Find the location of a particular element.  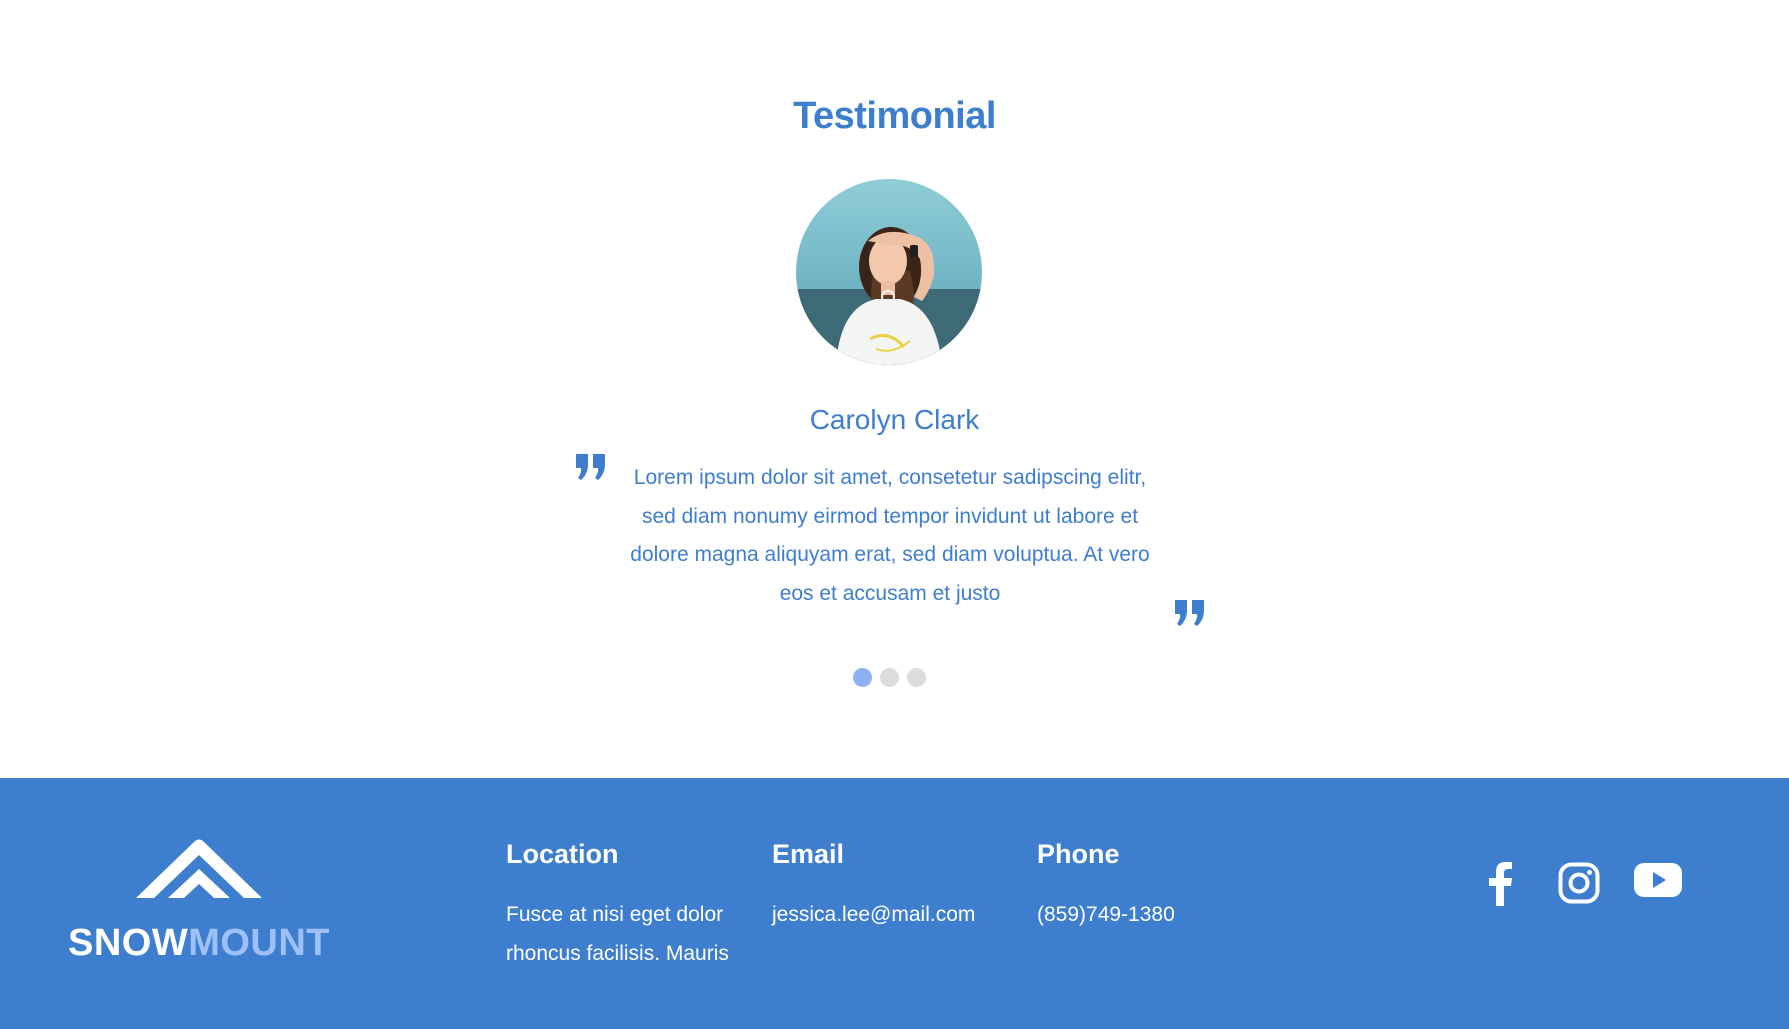

avatar is located at coordinates (889, 272).